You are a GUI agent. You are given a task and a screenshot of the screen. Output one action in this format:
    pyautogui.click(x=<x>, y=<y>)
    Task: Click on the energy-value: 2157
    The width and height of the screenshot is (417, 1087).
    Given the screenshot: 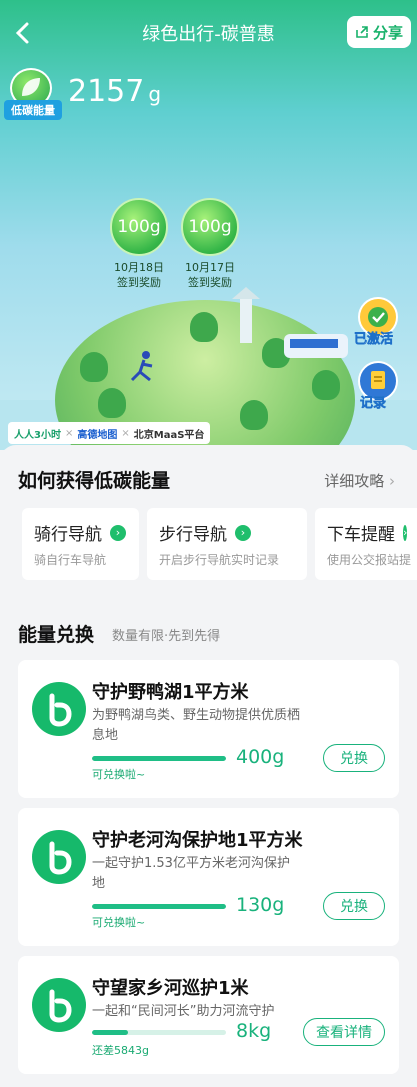 What is the action you would take?
    pyautogui.click(x=106, y=91)
    